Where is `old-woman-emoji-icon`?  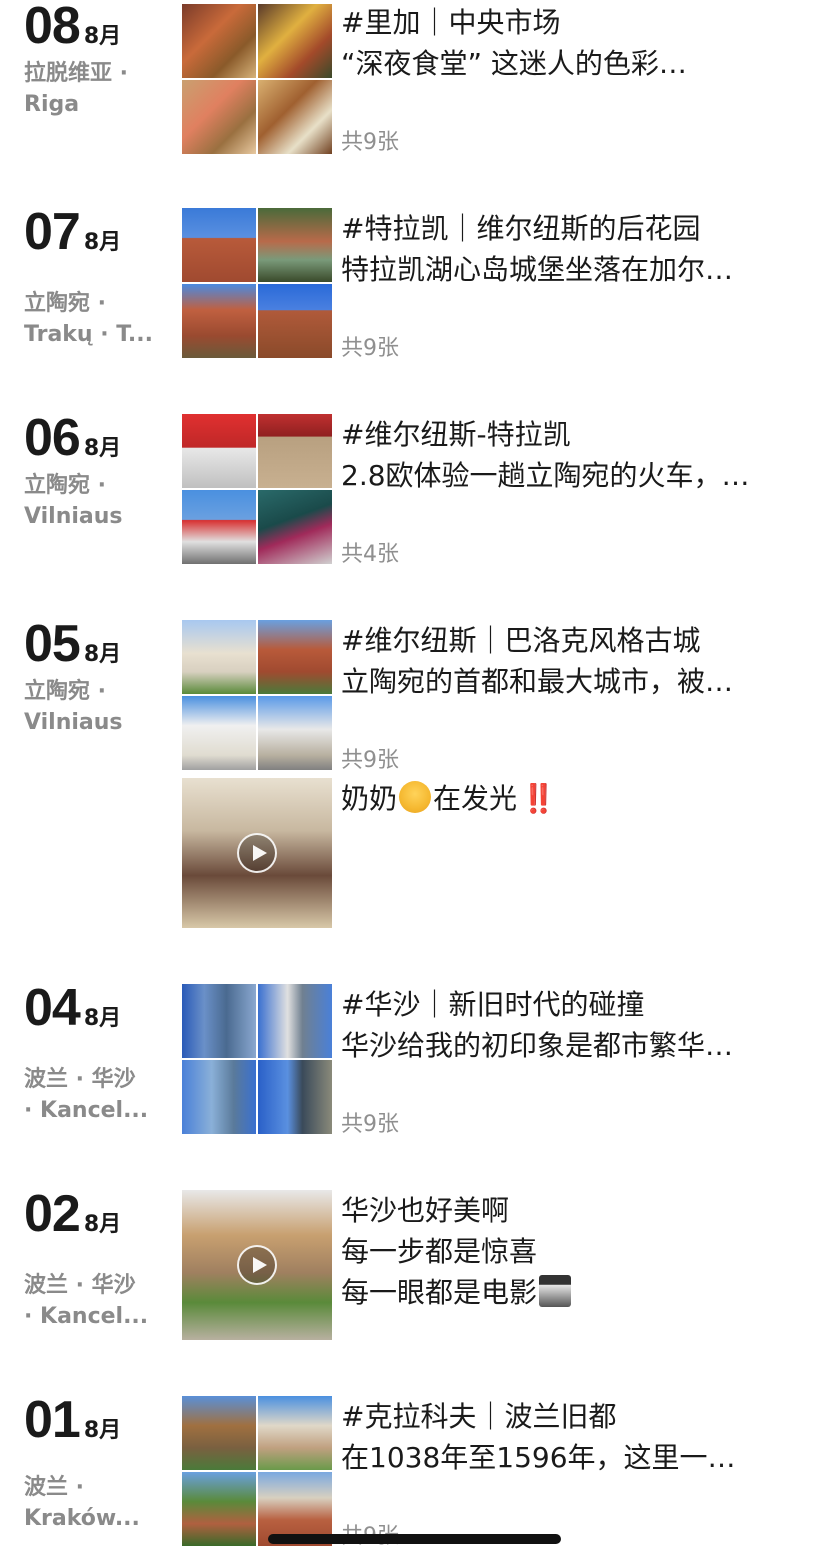
old-woman-emoji-icon is located at coordinates (415, 797).